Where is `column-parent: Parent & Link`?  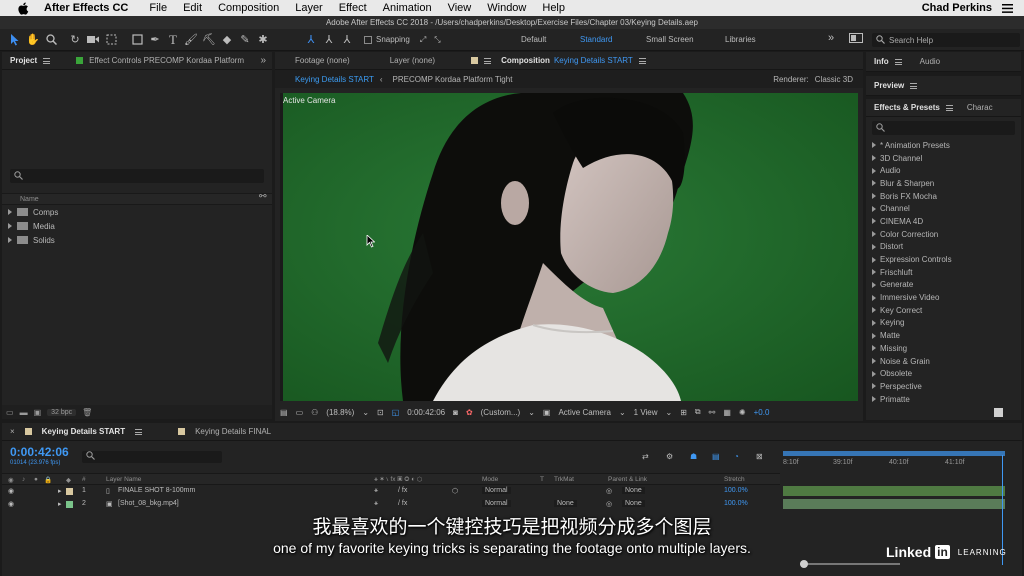
column-parent: Parent & Link is located at coordinates (627, 479).